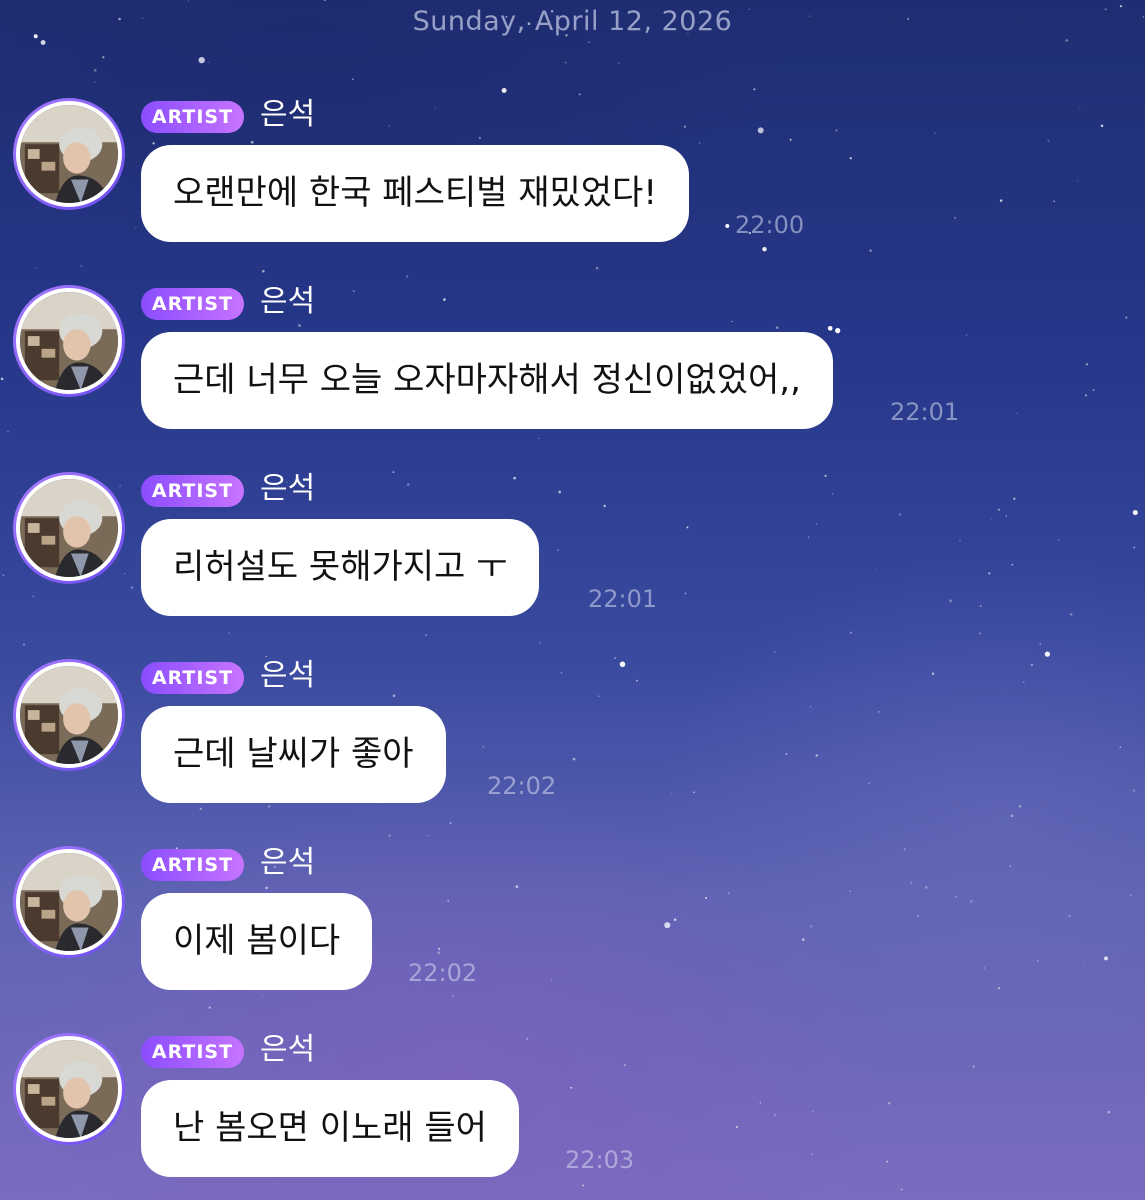  What do you see at coordinates (293, 754) in the screenshot?
I see `message-bubble: 근데 날씨가 좋아` at bounding box center [293, 754].